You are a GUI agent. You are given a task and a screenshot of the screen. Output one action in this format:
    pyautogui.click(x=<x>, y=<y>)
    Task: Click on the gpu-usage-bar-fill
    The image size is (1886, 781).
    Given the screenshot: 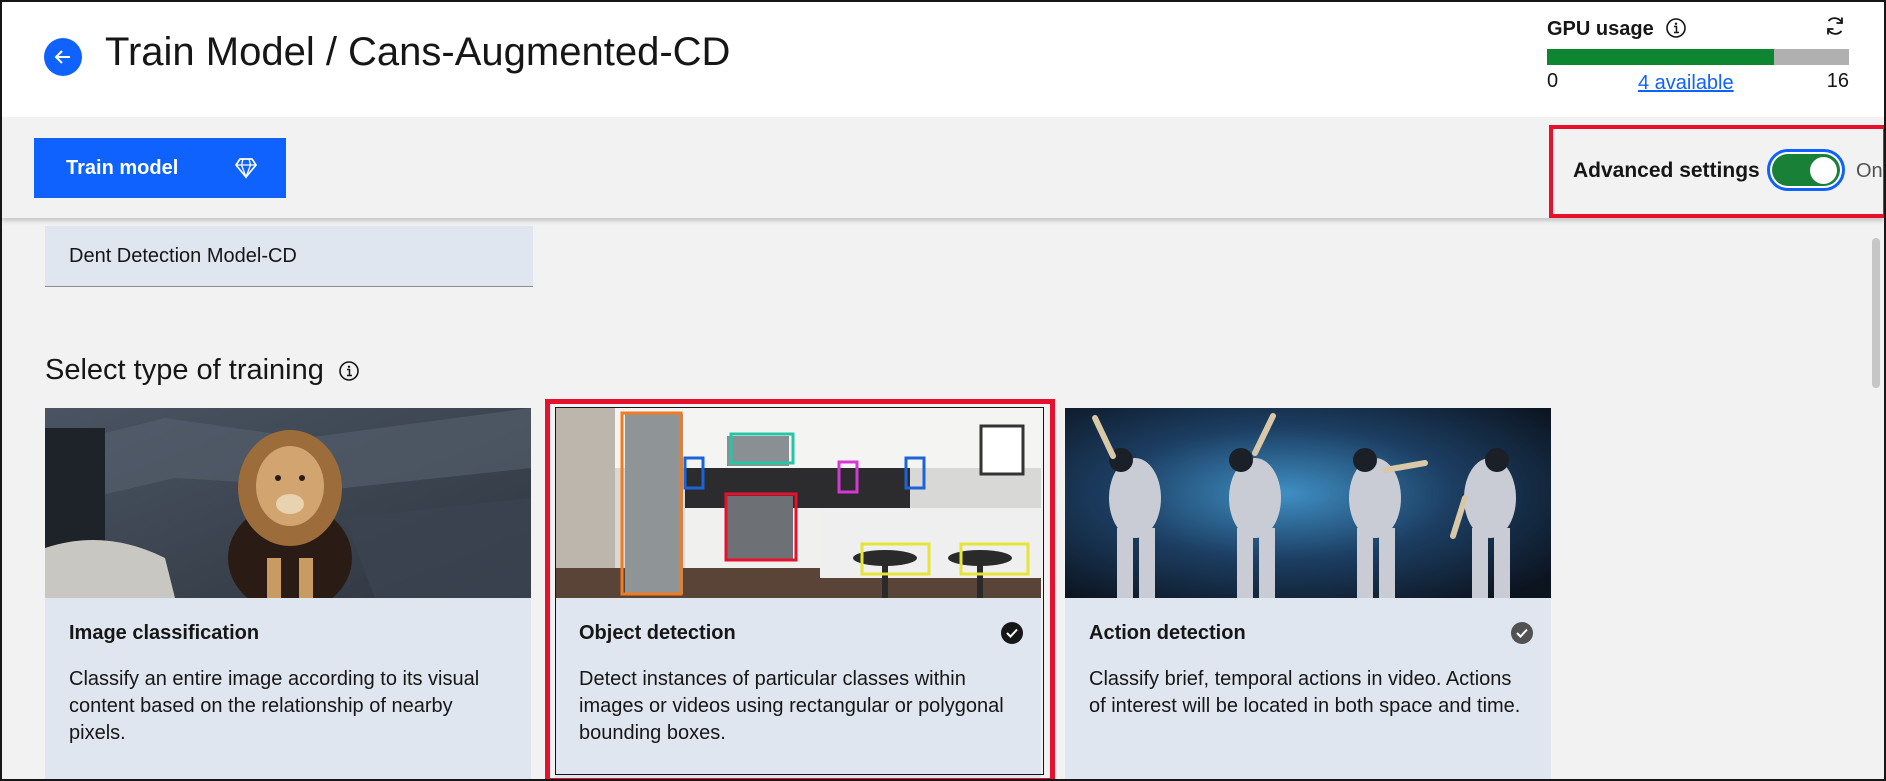 What is the action you would take?
    pyautogui.click(x=1660, y=57)
    